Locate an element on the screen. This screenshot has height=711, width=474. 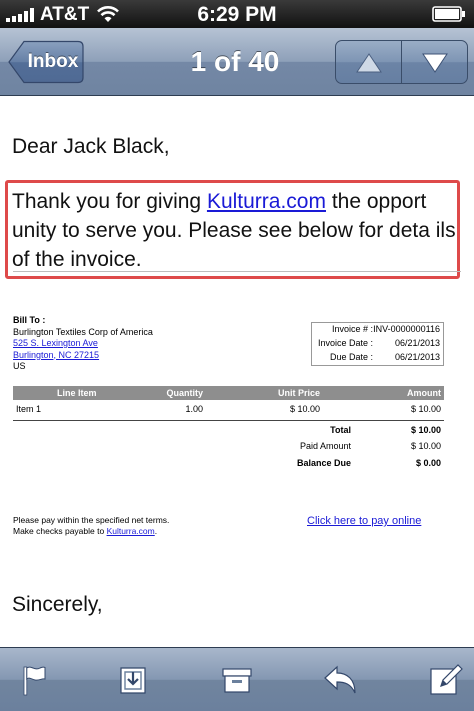
battery-icon is located at coordinates (448, 14).